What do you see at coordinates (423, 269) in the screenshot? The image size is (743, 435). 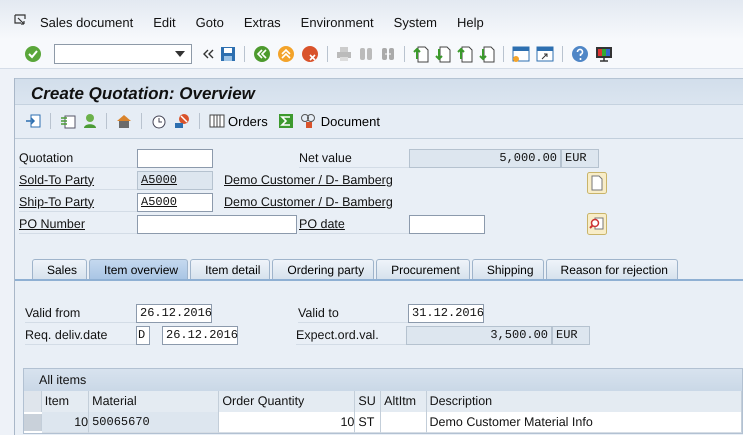 I see `tab: Procurement` at bounding box center [423, 269].